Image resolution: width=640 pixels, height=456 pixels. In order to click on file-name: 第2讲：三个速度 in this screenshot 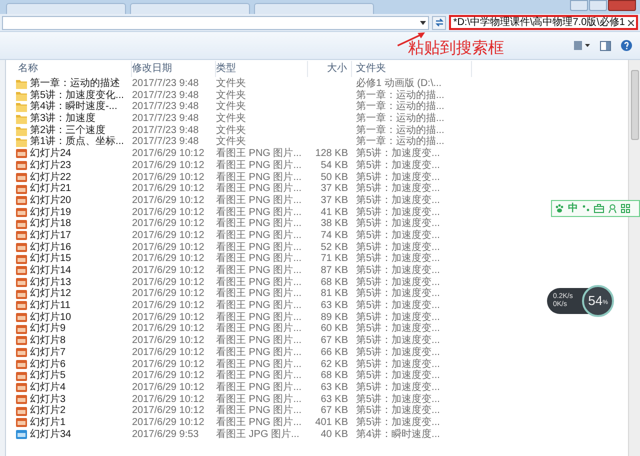, I will do `click(68, 130)`.